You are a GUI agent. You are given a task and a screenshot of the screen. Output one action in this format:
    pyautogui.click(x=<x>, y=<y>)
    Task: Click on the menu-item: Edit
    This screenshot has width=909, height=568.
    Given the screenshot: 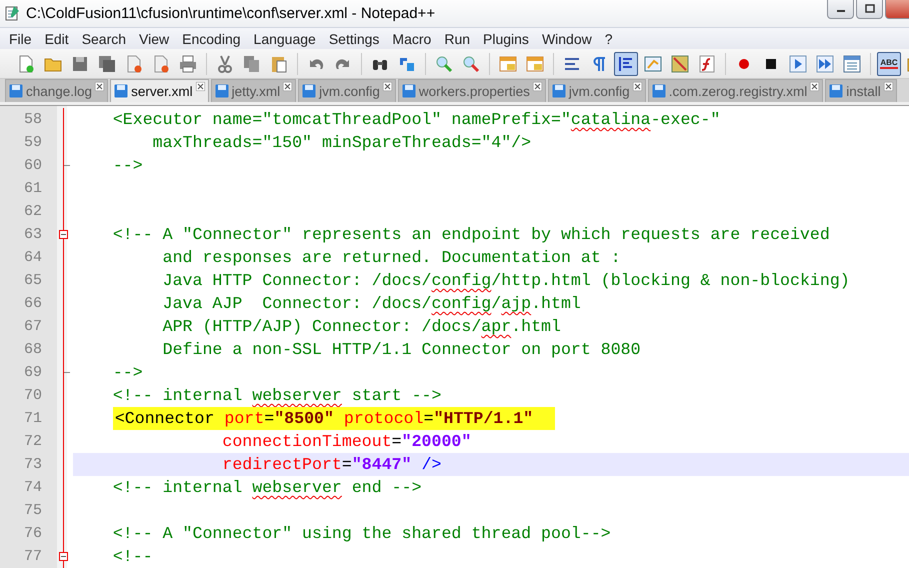 What is the action you would take?
    pyautogui.click(x=56, y=38)
    